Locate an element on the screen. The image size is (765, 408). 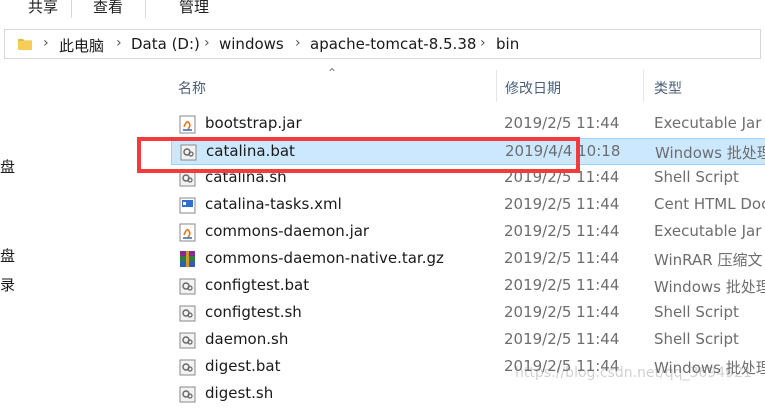
file-name: catalina-tasks.xml is located at coordinates (273, 204).